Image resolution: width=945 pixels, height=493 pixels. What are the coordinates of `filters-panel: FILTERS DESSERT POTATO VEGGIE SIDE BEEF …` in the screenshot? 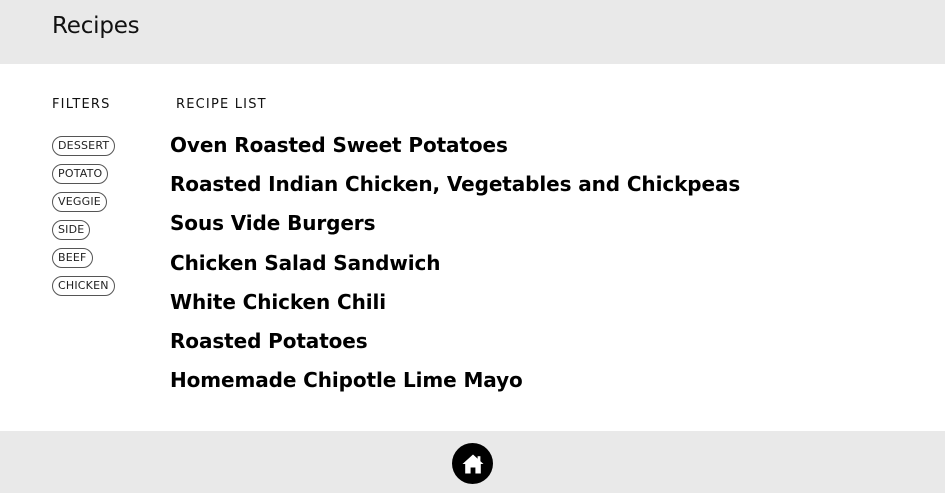 It's located at (107, 199).